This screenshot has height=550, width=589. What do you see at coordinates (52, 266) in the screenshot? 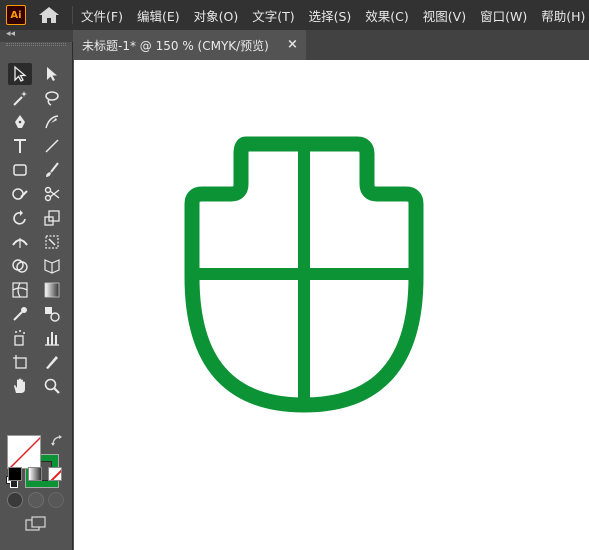
I see `perspective-grid-tool-icon` at bounding box center [52, 266].